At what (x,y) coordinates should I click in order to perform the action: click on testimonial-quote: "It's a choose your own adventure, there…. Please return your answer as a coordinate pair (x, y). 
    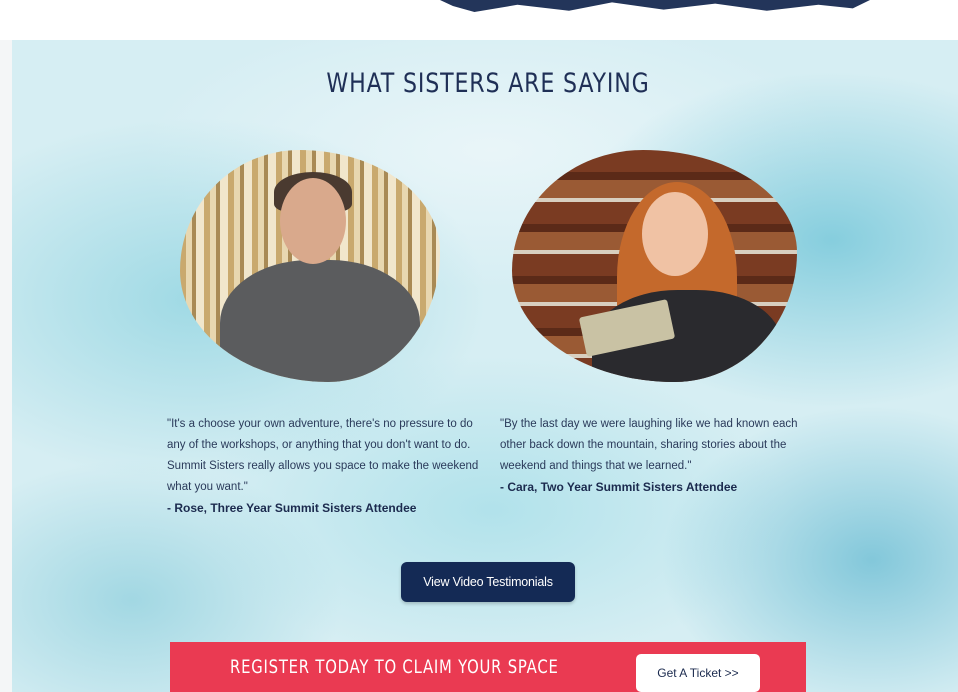
    Looking at the image, I should click on (323, 455).